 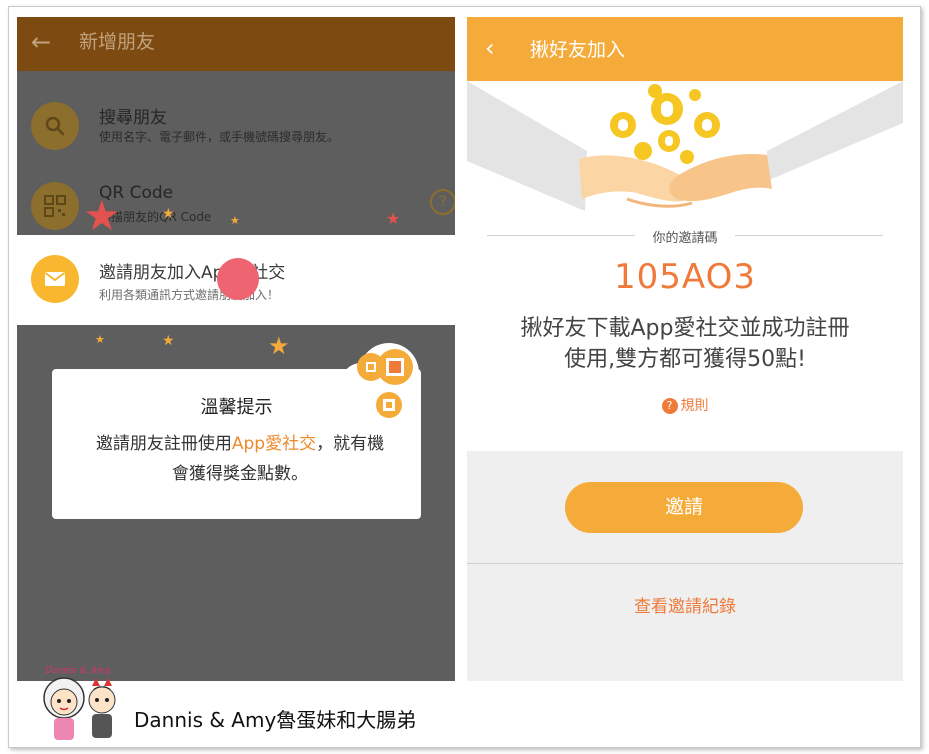 I want to click on invite-button: 邀請, so click(x=684, y=507).